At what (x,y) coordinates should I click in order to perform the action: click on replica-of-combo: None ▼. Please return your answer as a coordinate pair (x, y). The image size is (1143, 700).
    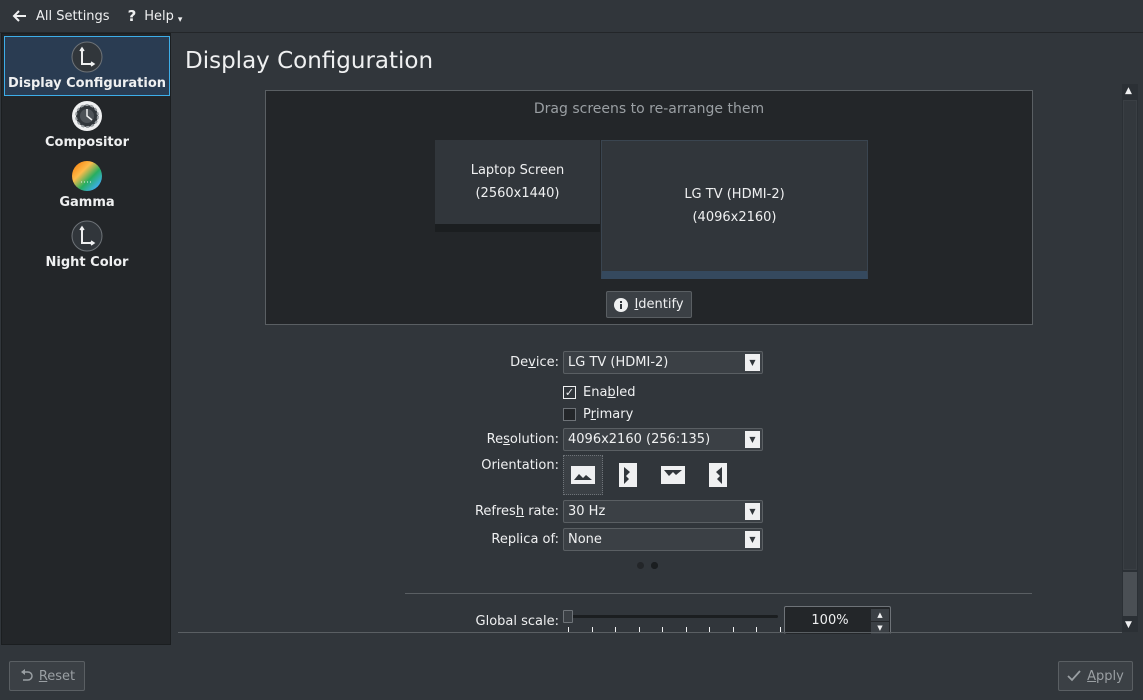
    Looking at the image, I should click on (663, 539).